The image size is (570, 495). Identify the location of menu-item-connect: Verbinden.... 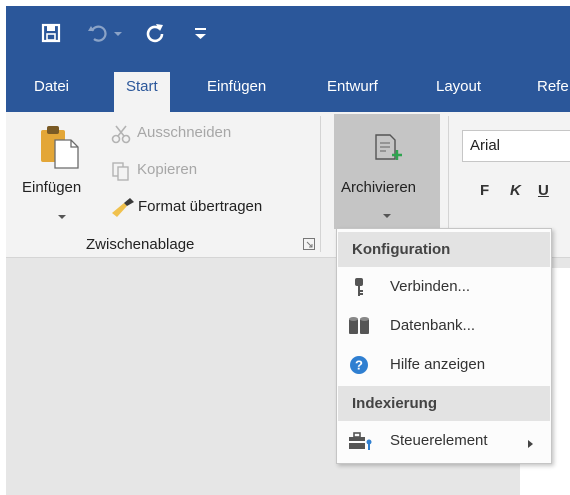
(444, 287).